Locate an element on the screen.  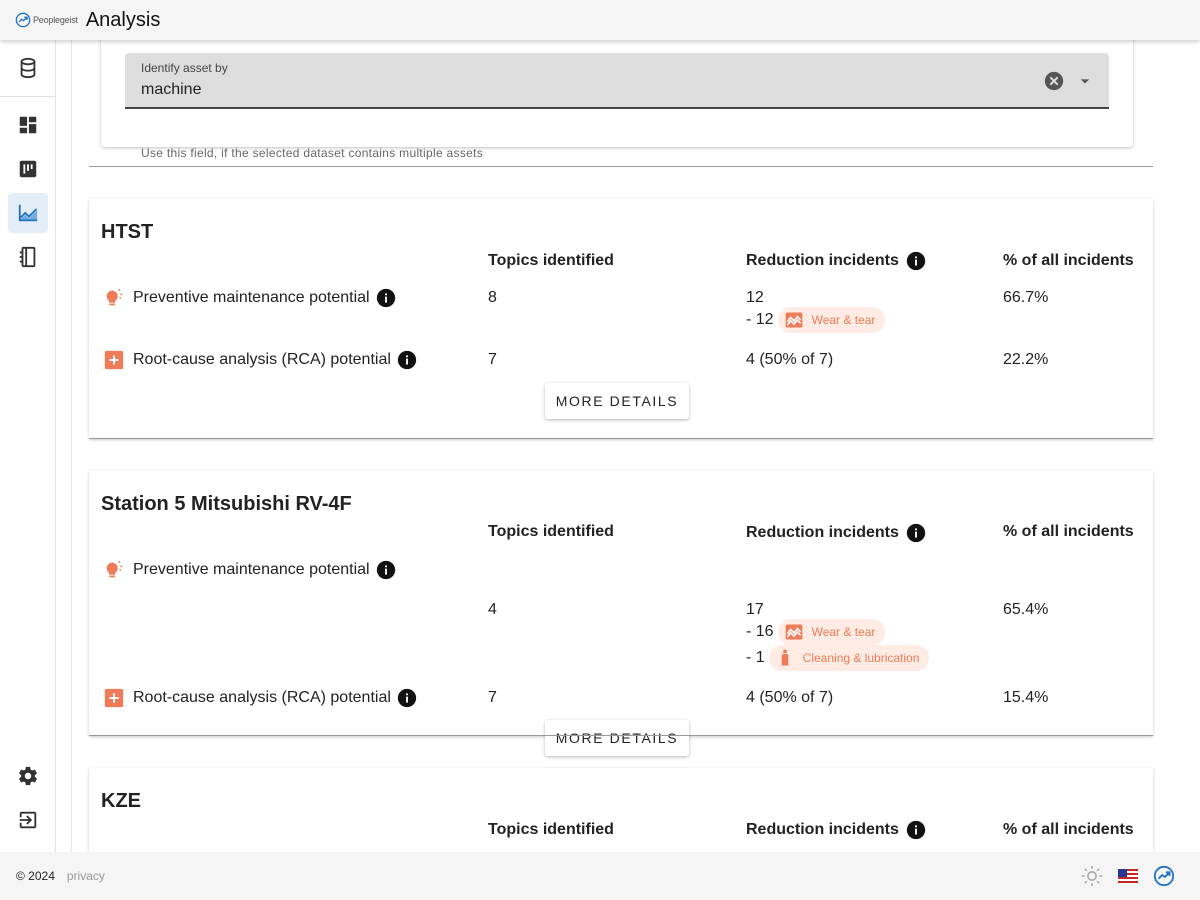
board-icon is located at coordinates (28, 169).